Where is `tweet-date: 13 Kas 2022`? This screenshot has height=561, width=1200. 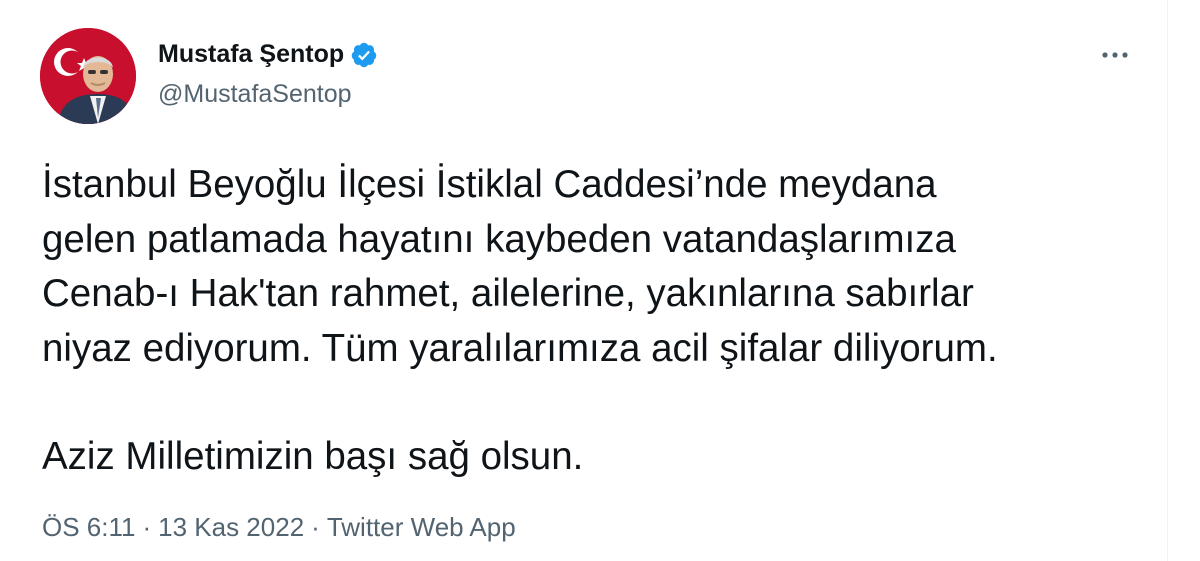
tweet-date: 13 Kas 2022 is located at coordinates (231, 527).